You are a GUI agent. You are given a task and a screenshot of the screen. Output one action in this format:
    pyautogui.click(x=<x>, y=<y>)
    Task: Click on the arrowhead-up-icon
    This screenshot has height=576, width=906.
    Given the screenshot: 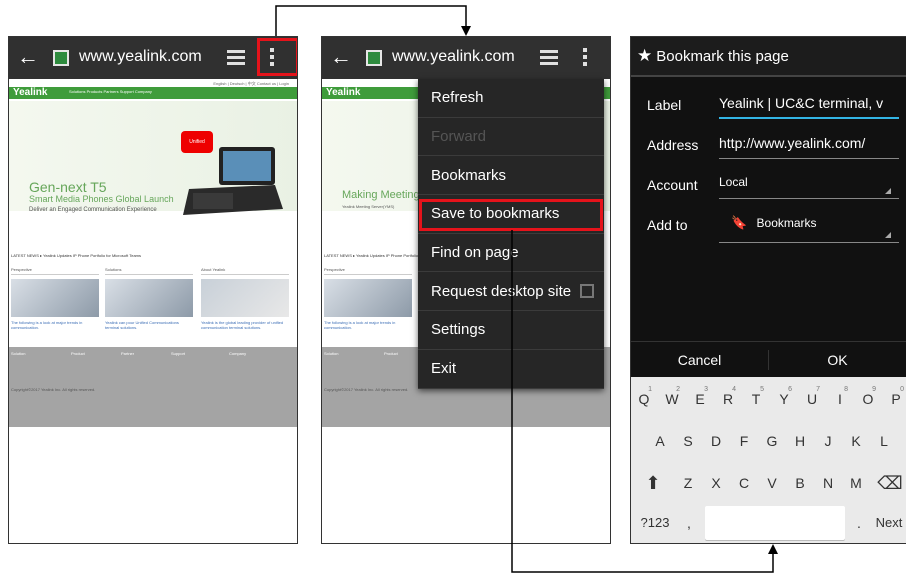 What is the action you would take?
    pyautogui.click(x=773, y=549)
    